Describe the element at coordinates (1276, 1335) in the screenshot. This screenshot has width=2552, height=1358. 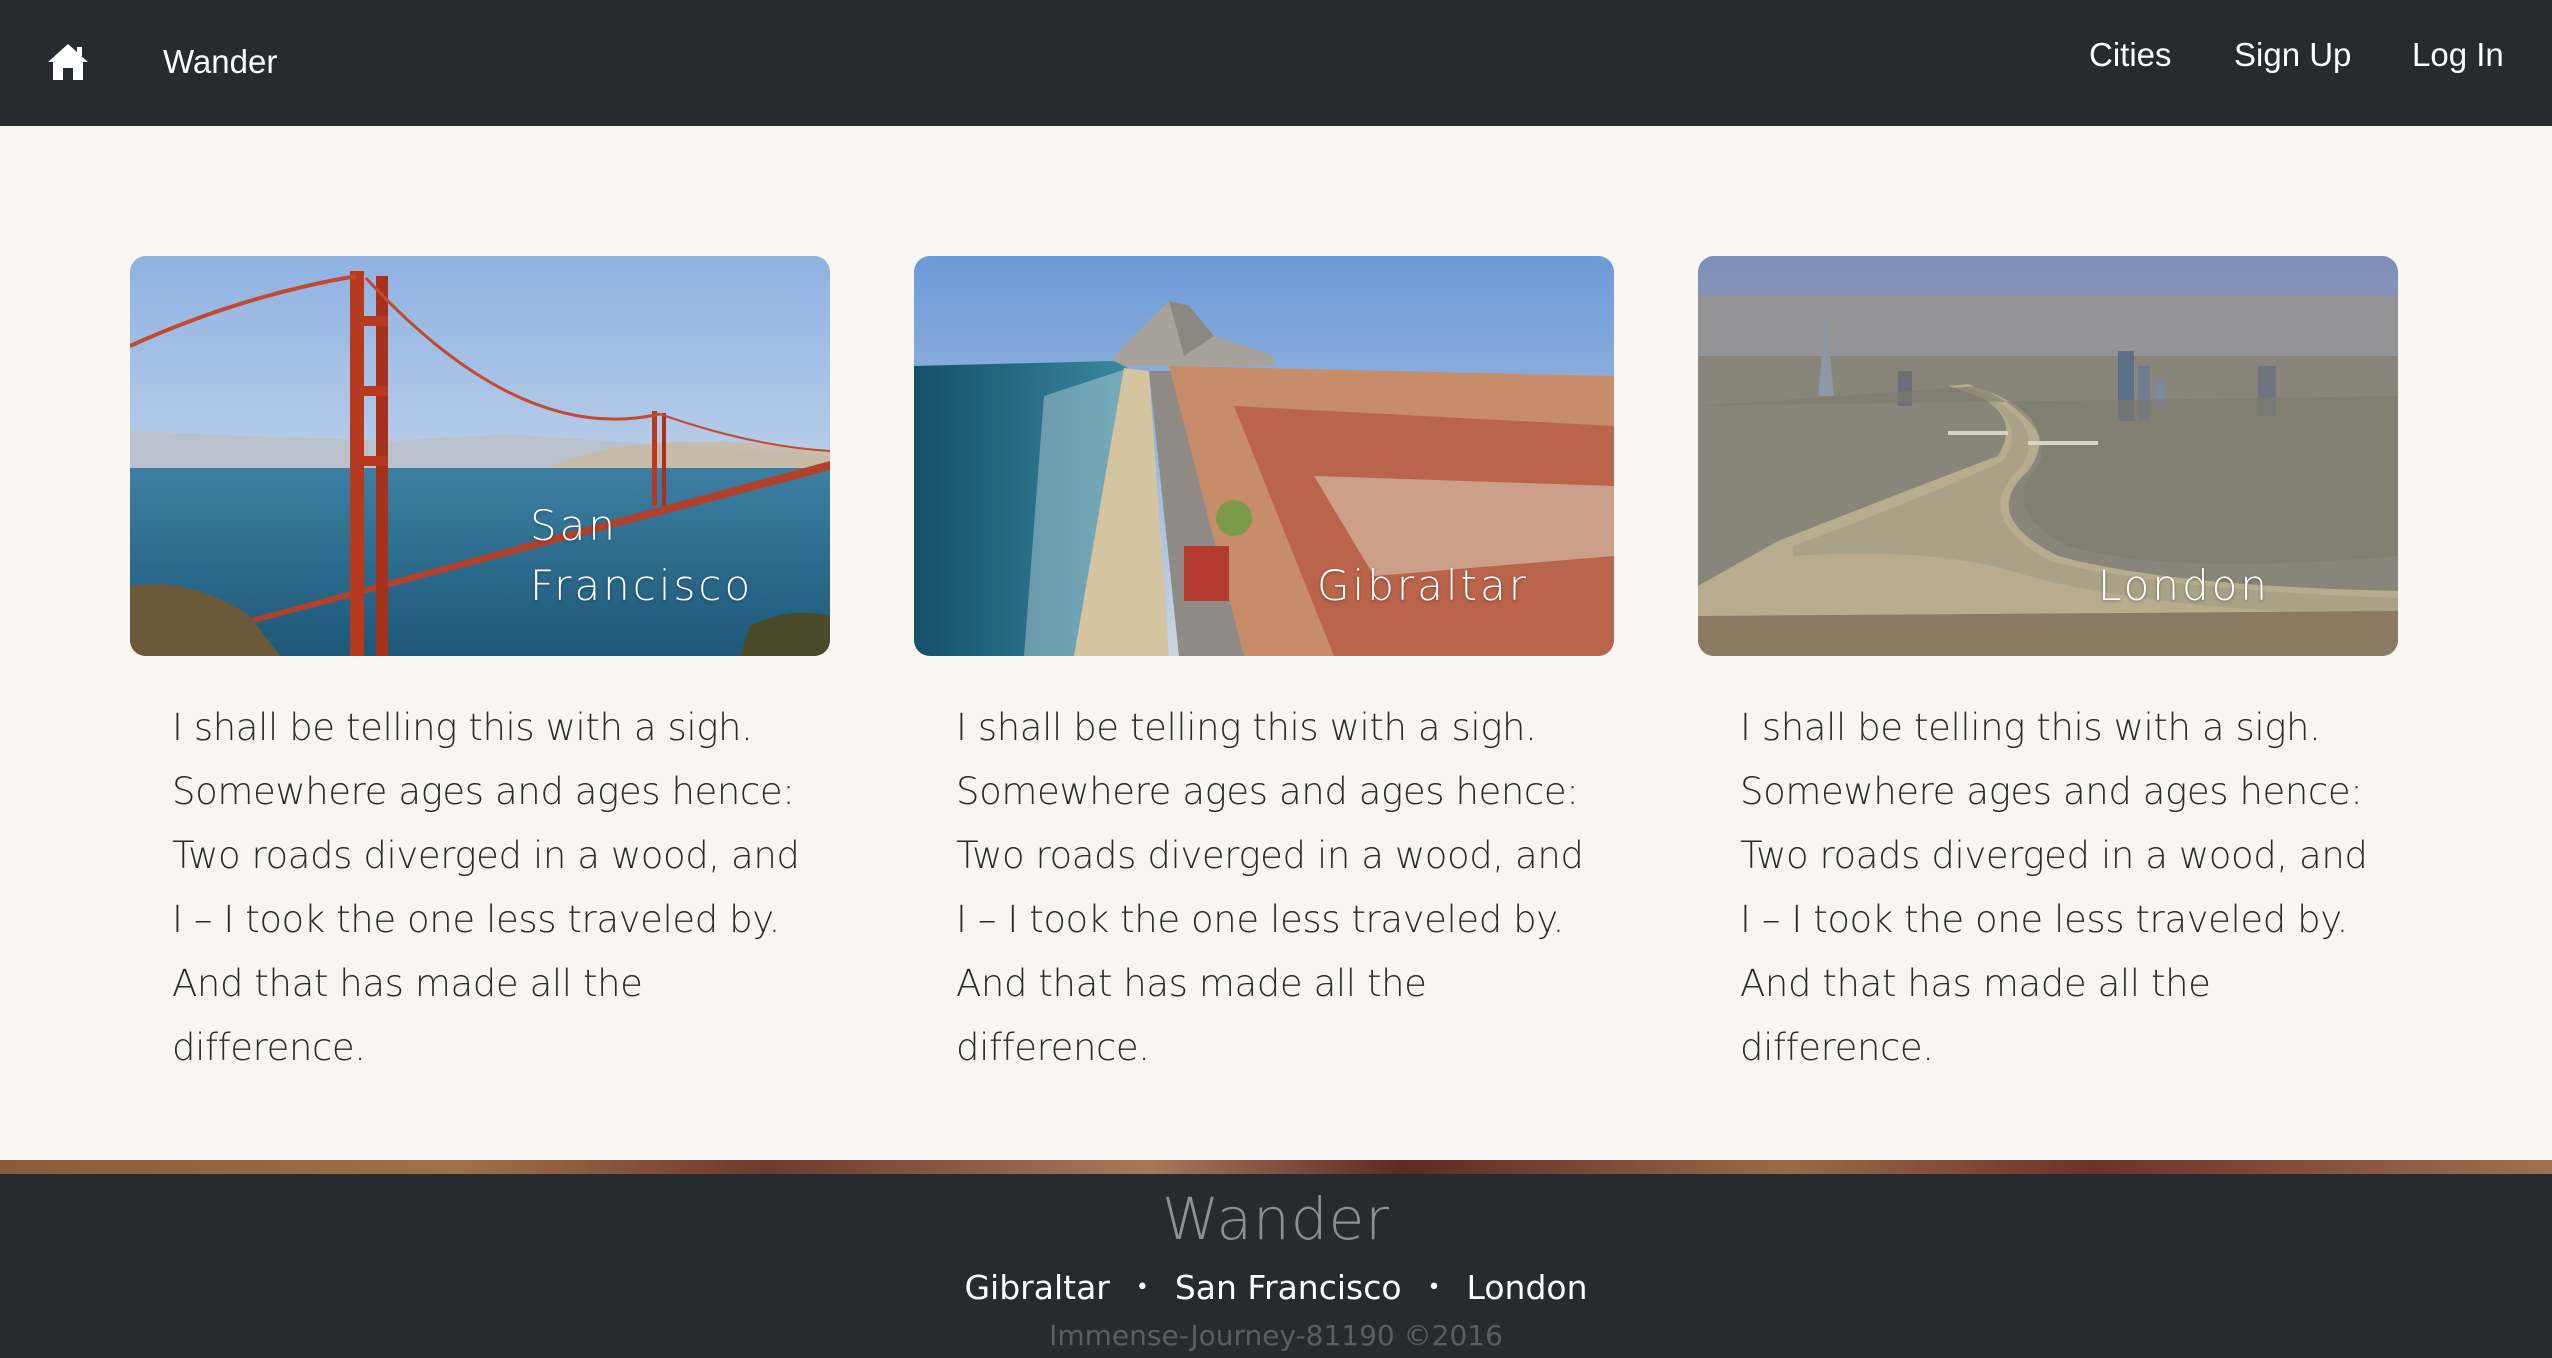
I see `footer-copyright: Immense-Journey-81190 ©2016` at that location.